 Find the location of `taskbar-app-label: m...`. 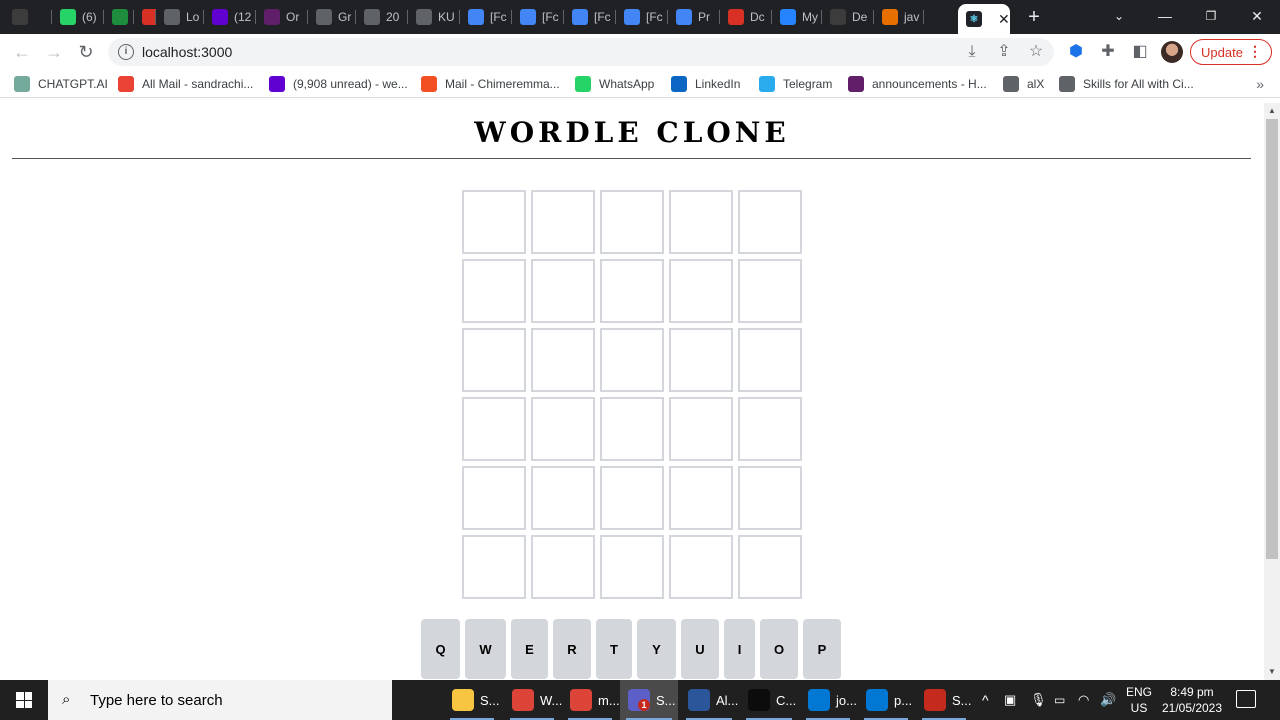

taskbar-app-label: m... is located at coordinates (609, 700).